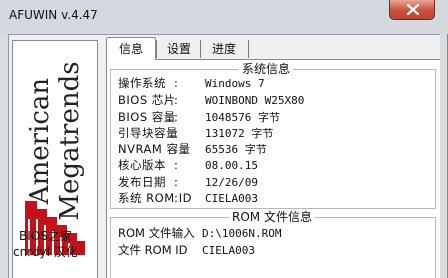 The height and width of the screenshot is (278, 448). Describe the element at coordinates (242, 233) in the screenshot. I see `rom-value: D:\1006N.ROM` at that location.